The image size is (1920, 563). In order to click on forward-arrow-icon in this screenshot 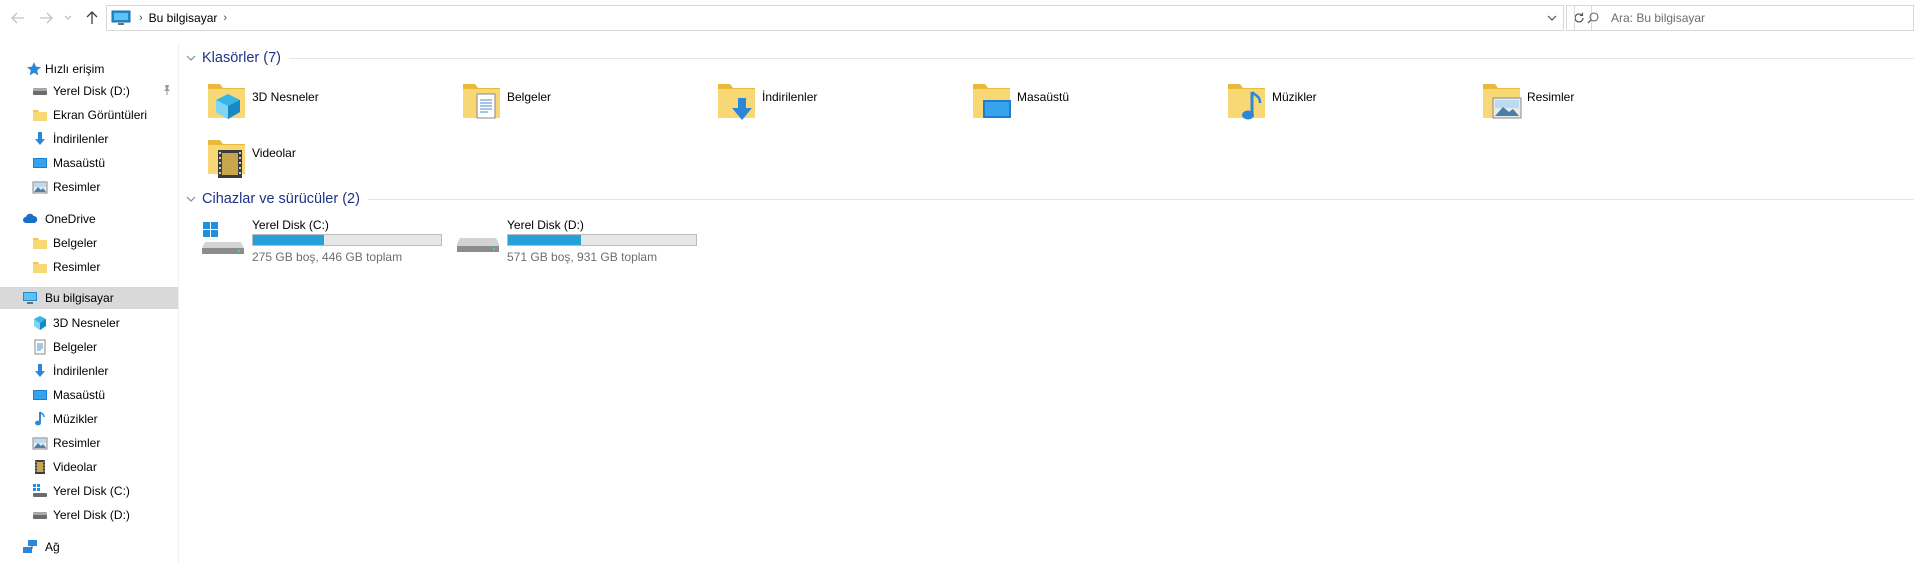, I will do `click(46, 18)`.